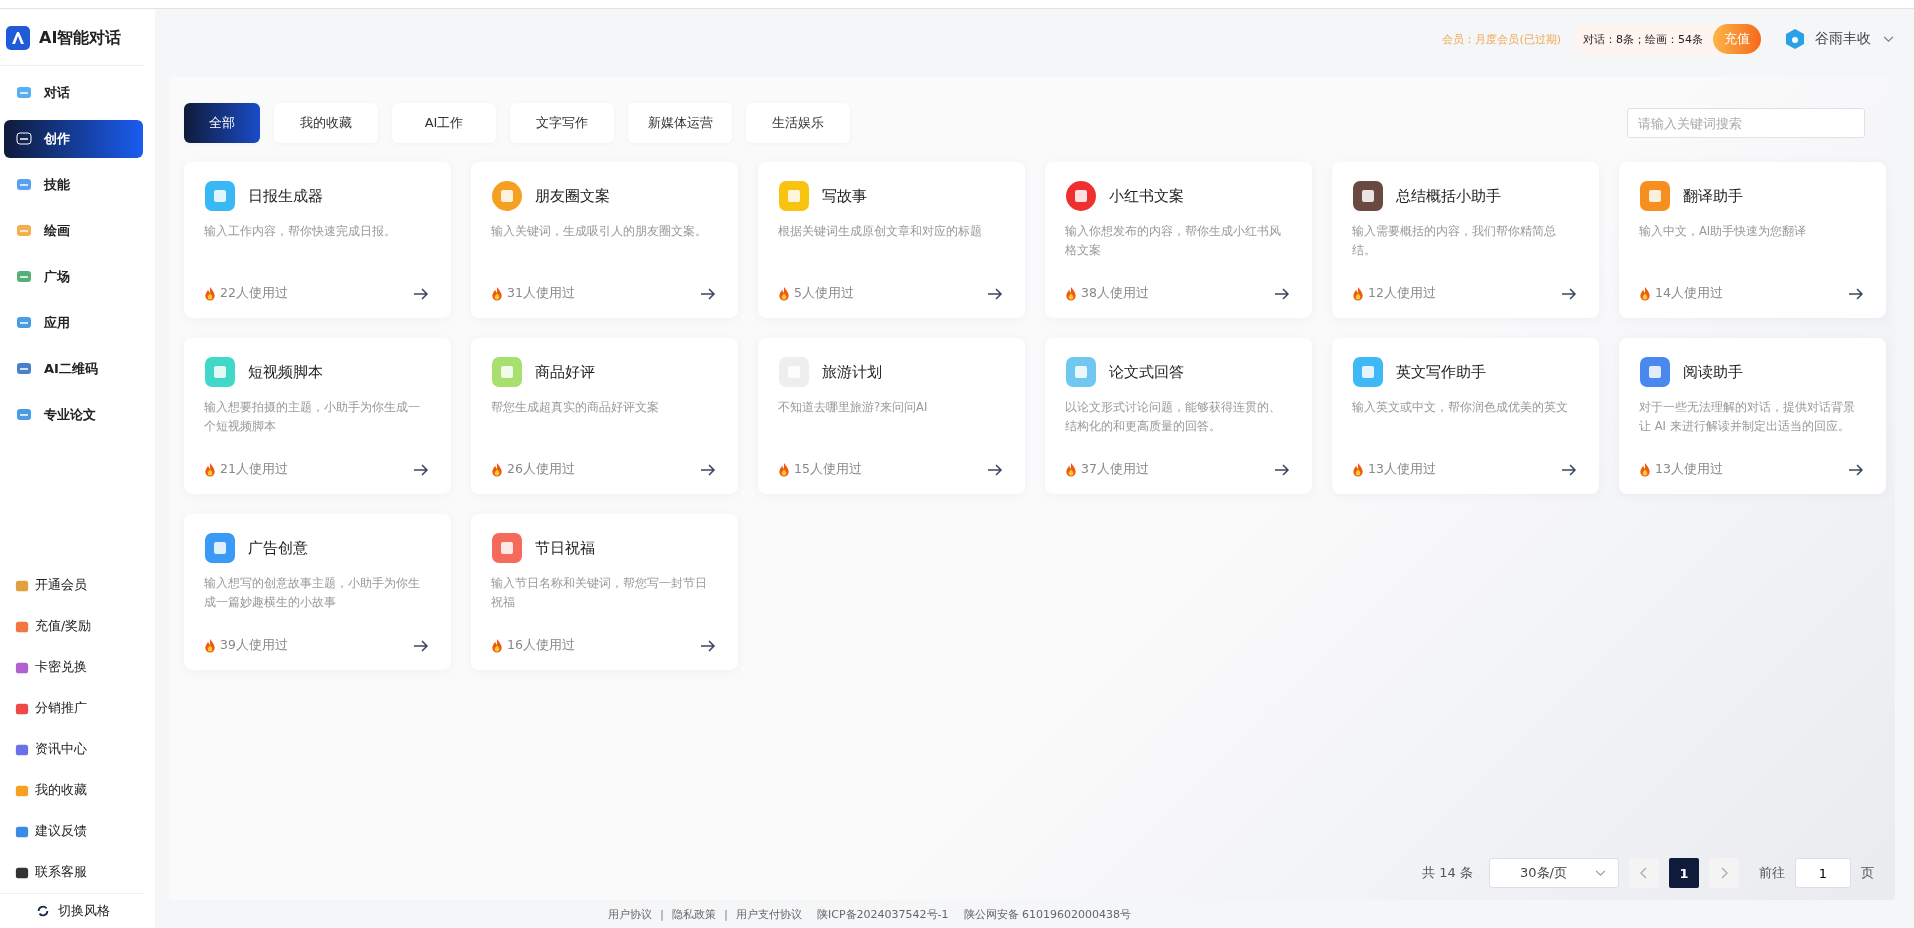 The width and height of the screenshot is (1914, 928). I want to click on sidebar-link: 我的收藏, so click(77, 790).